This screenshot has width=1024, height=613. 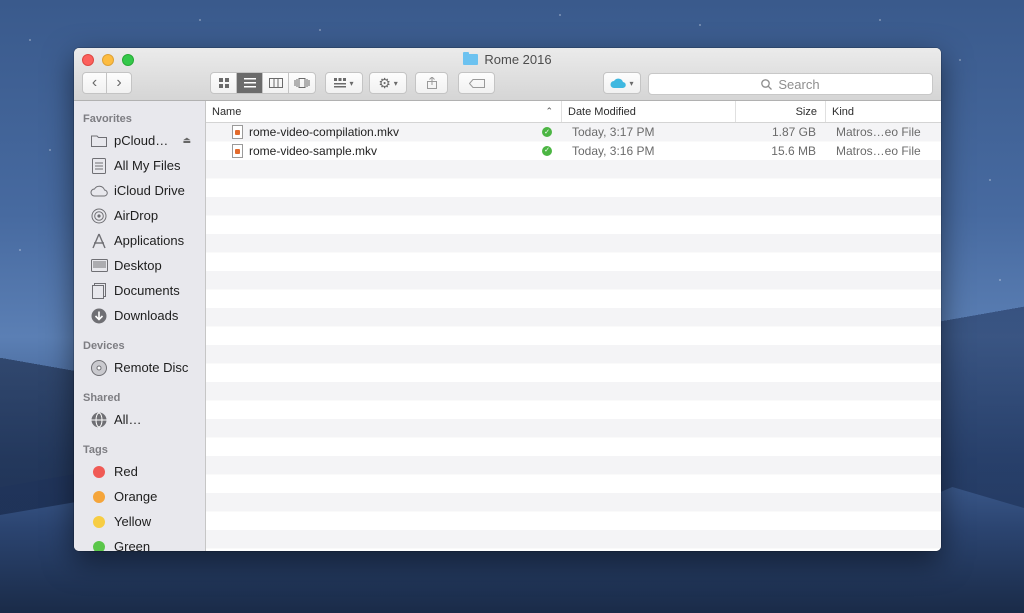 I want to click on sidebar-item-pcloud: pCloud… ⏏, so click(x=139, y=140).